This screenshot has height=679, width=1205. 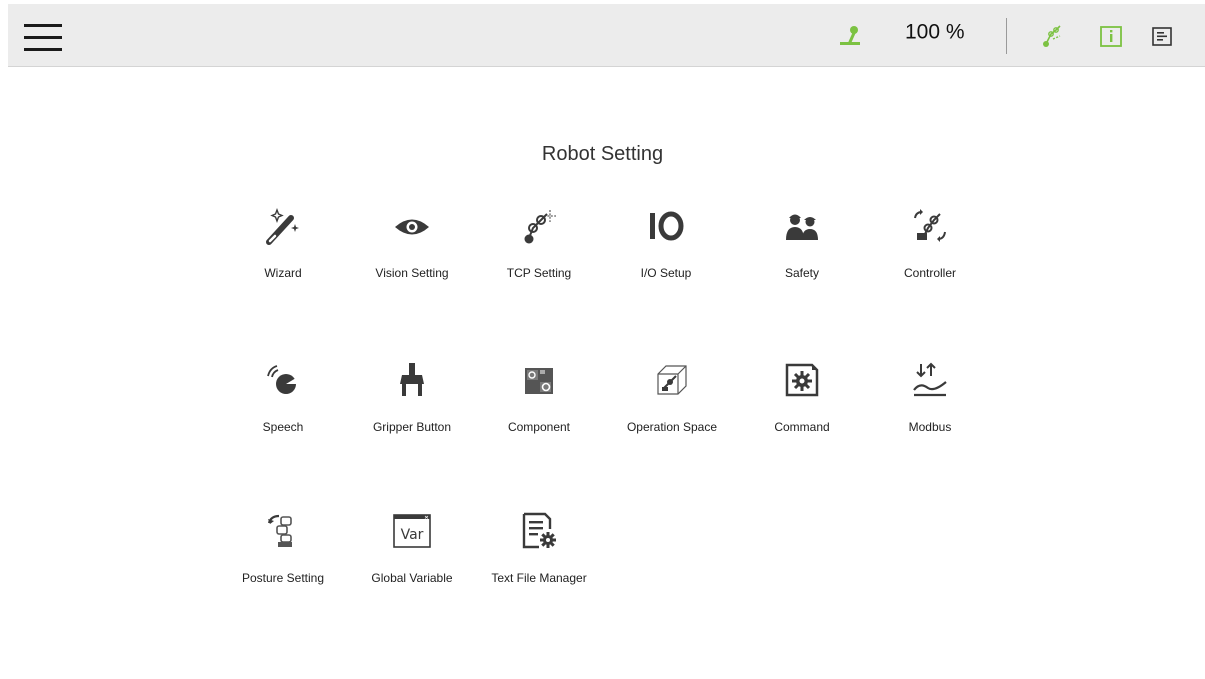 I want to click on wizard-button: Wizard, so click(x=283, y=261).